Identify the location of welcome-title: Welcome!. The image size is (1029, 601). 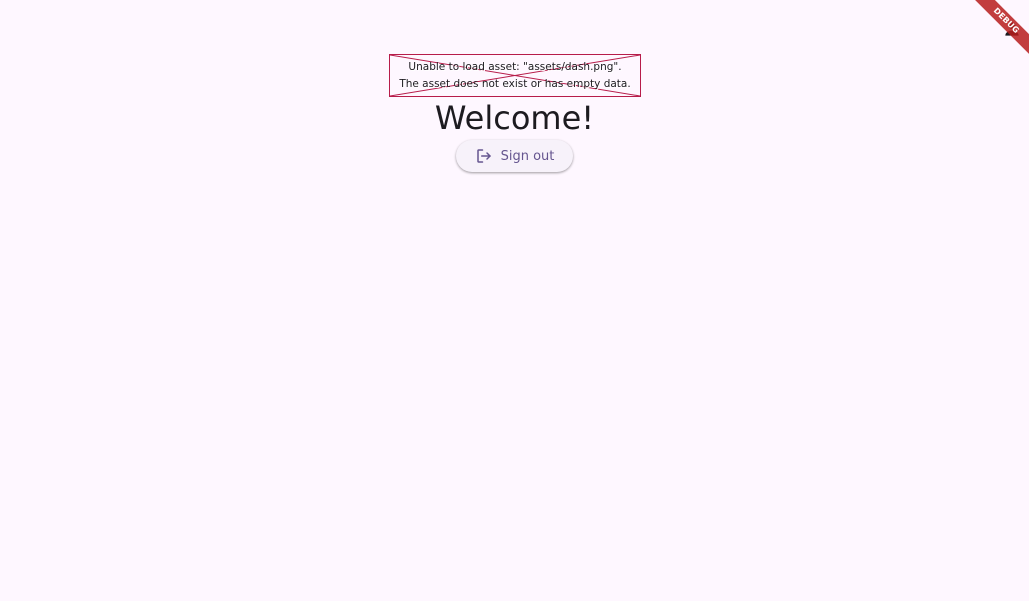
(514, 118).